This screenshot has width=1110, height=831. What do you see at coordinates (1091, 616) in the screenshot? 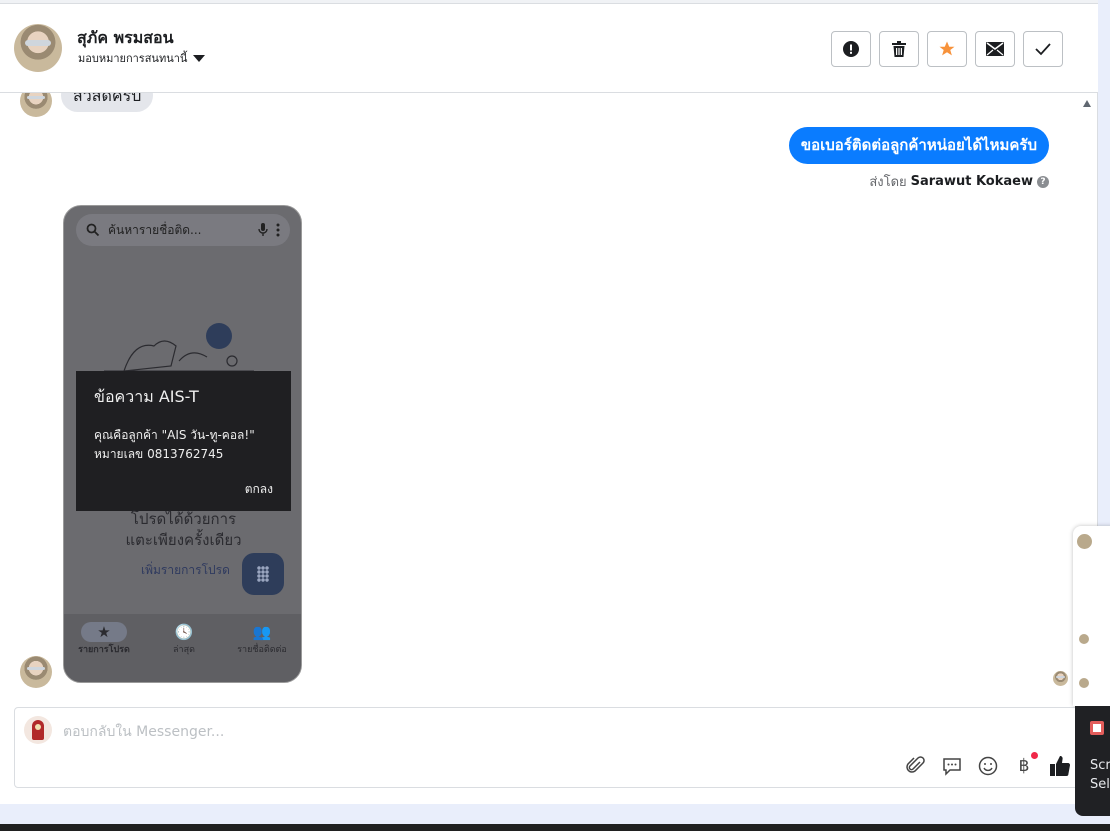
I see `floating-preview-panel` at bounding box center [1091, 616].